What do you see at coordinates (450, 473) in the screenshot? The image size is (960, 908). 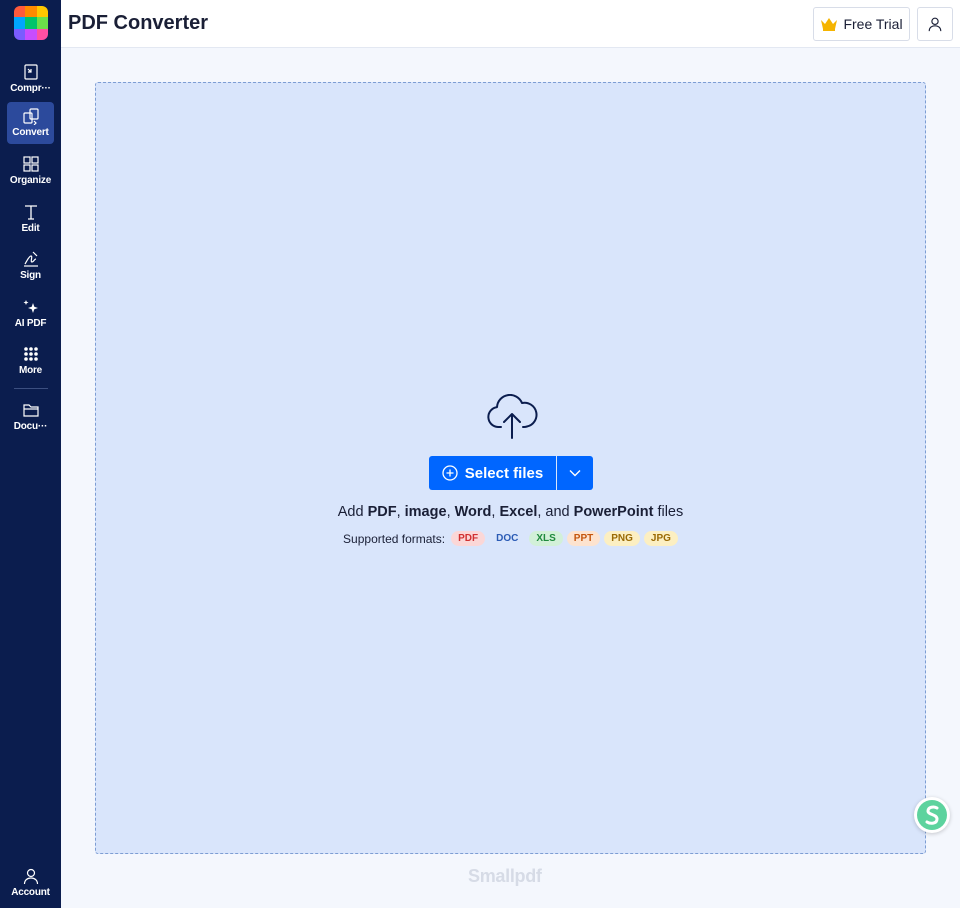 I see `plus-circle-icon` at bounding box center [450, 473].